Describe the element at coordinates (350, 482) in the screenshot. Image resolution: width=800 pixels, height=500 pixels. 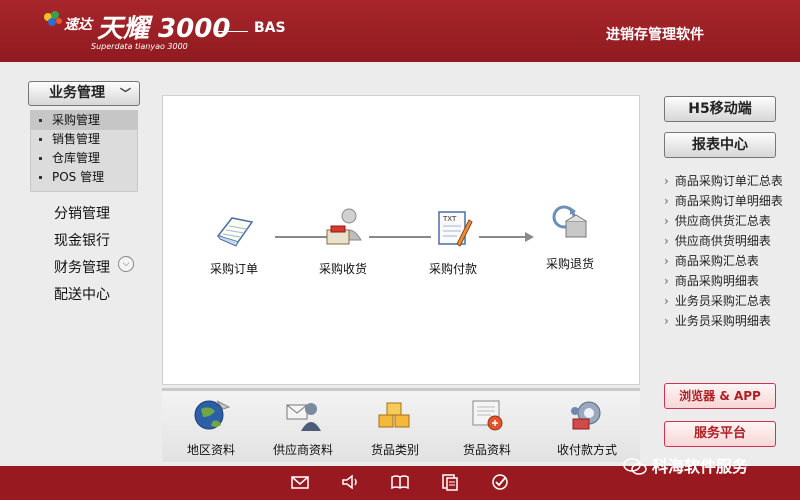
I see `speaker-icon` at that location.